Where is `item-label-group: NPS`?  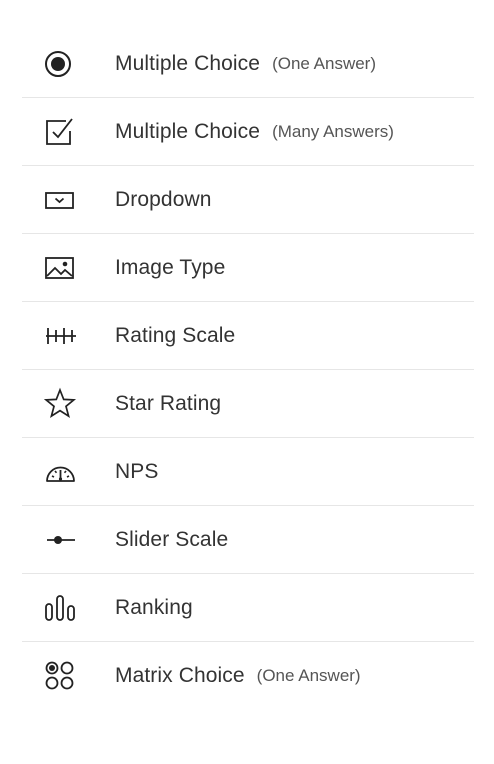 item-label-group: NPS is located at coordinates (136, 471).